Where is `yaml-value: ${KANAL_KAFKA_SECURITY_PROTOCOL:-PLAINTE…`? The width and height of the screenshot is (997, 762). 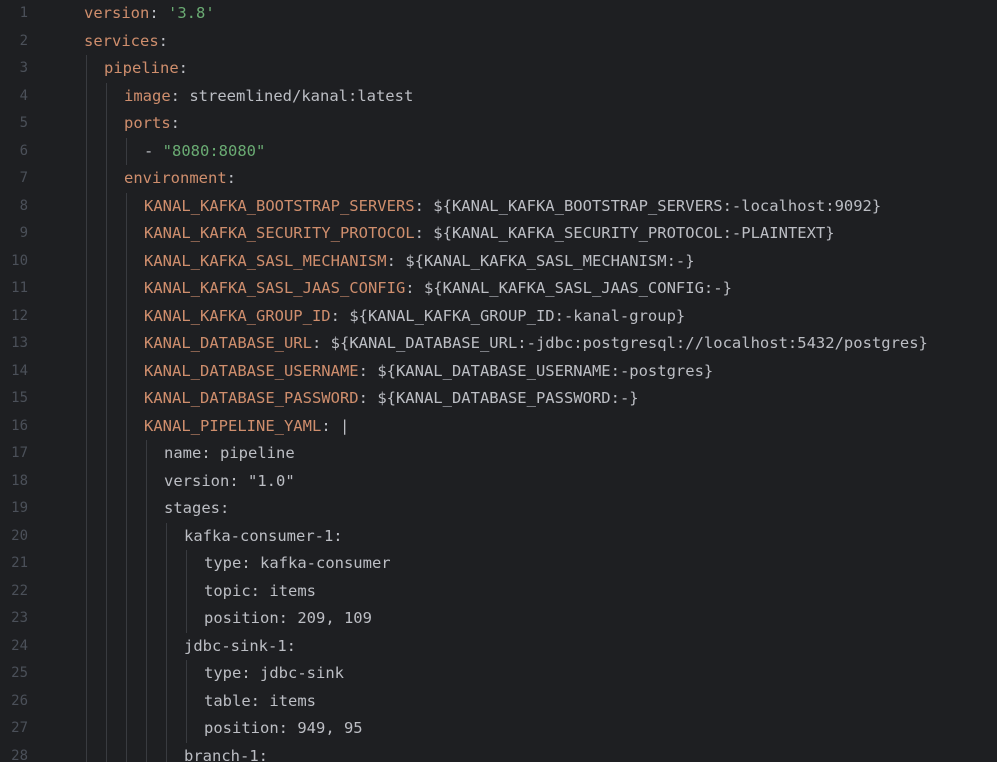 yaml-value: ${KANAL_KAFKA_SECURITY_PROTOCOL:-PLAINTE… is located at coordinates (634, 233).